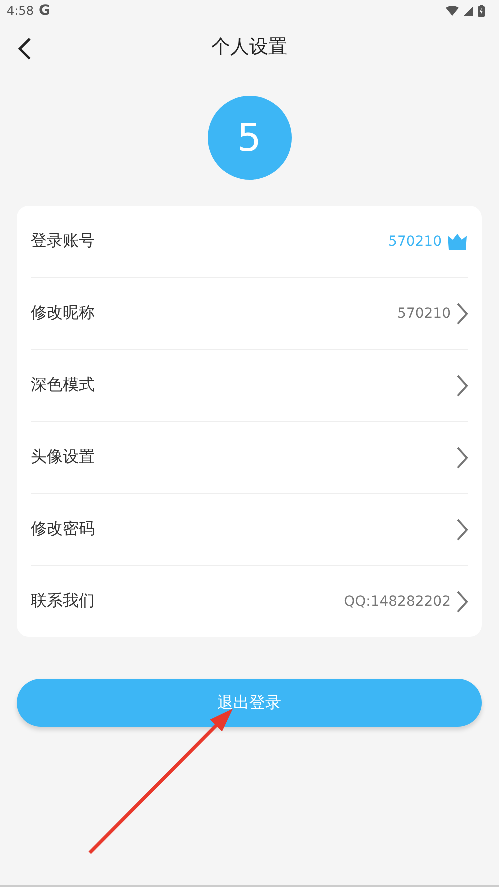  Describe the element at coordinates (249, 601) in the screenshot. I see `settings-row: 联系我们 QQ:148282202` at that location.